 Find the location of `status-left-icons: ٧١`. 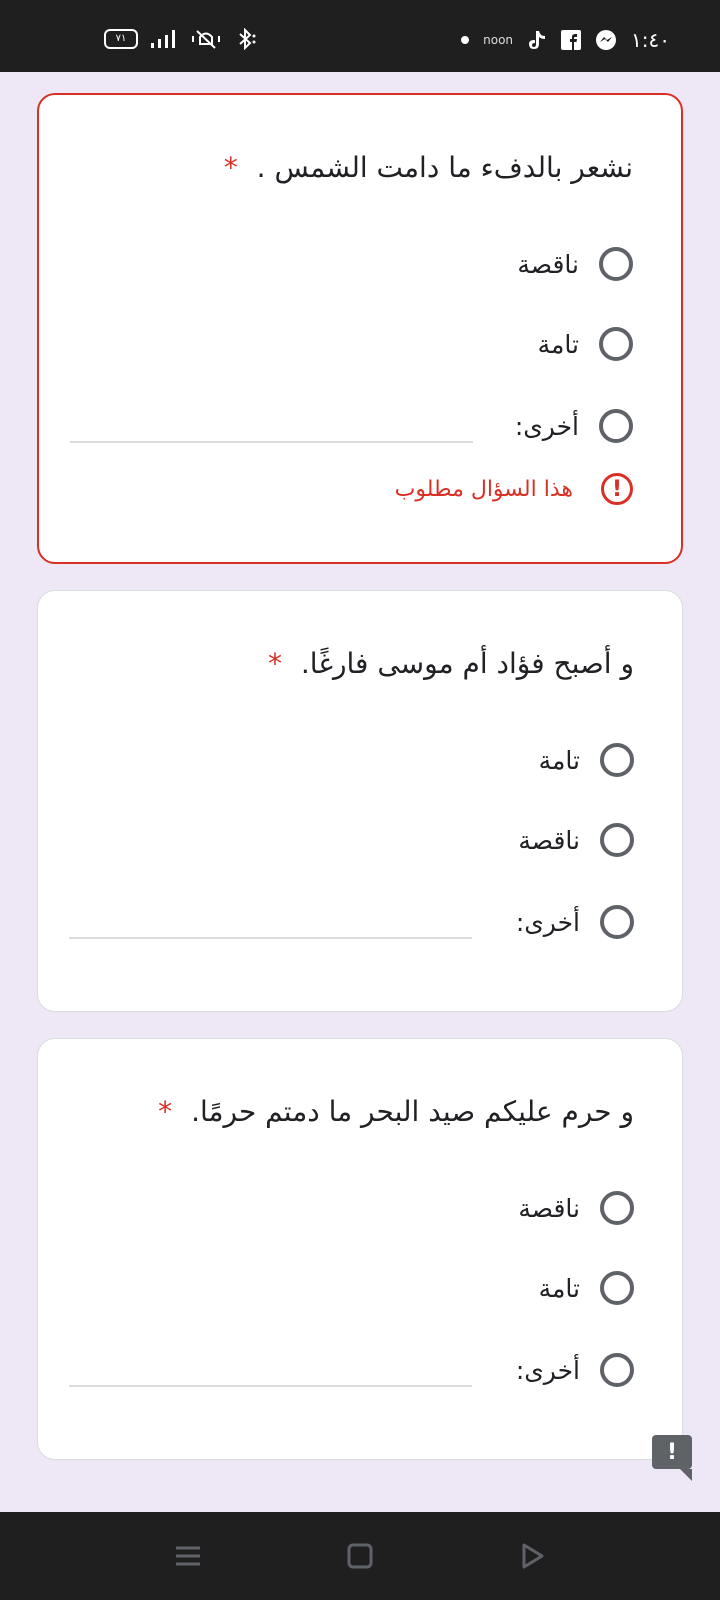

status-left-icons: ٧١ is located at coordinates (181, 39).